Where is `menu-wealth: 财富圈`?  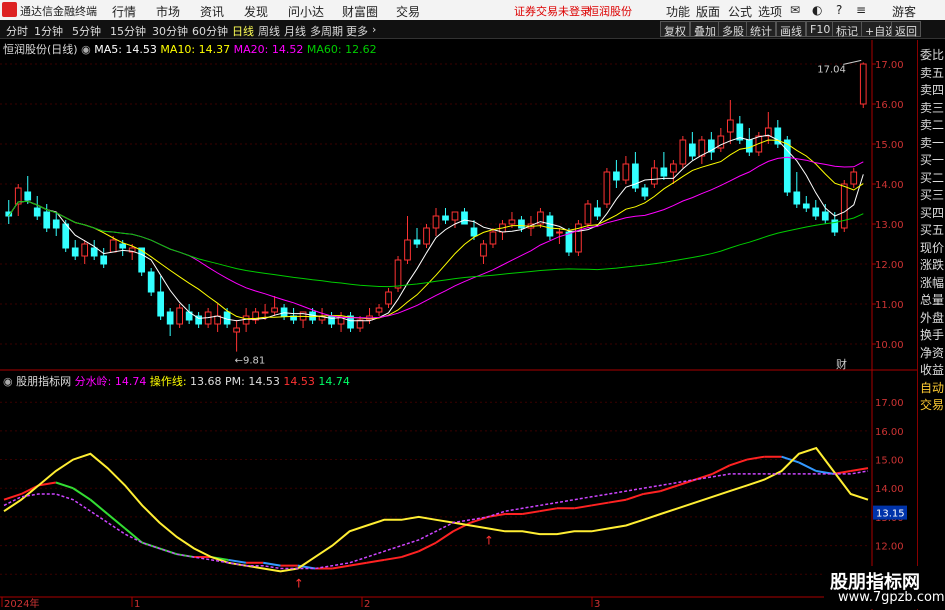 menu-wealth: 财富圈 is located at coordinates (360, 11).